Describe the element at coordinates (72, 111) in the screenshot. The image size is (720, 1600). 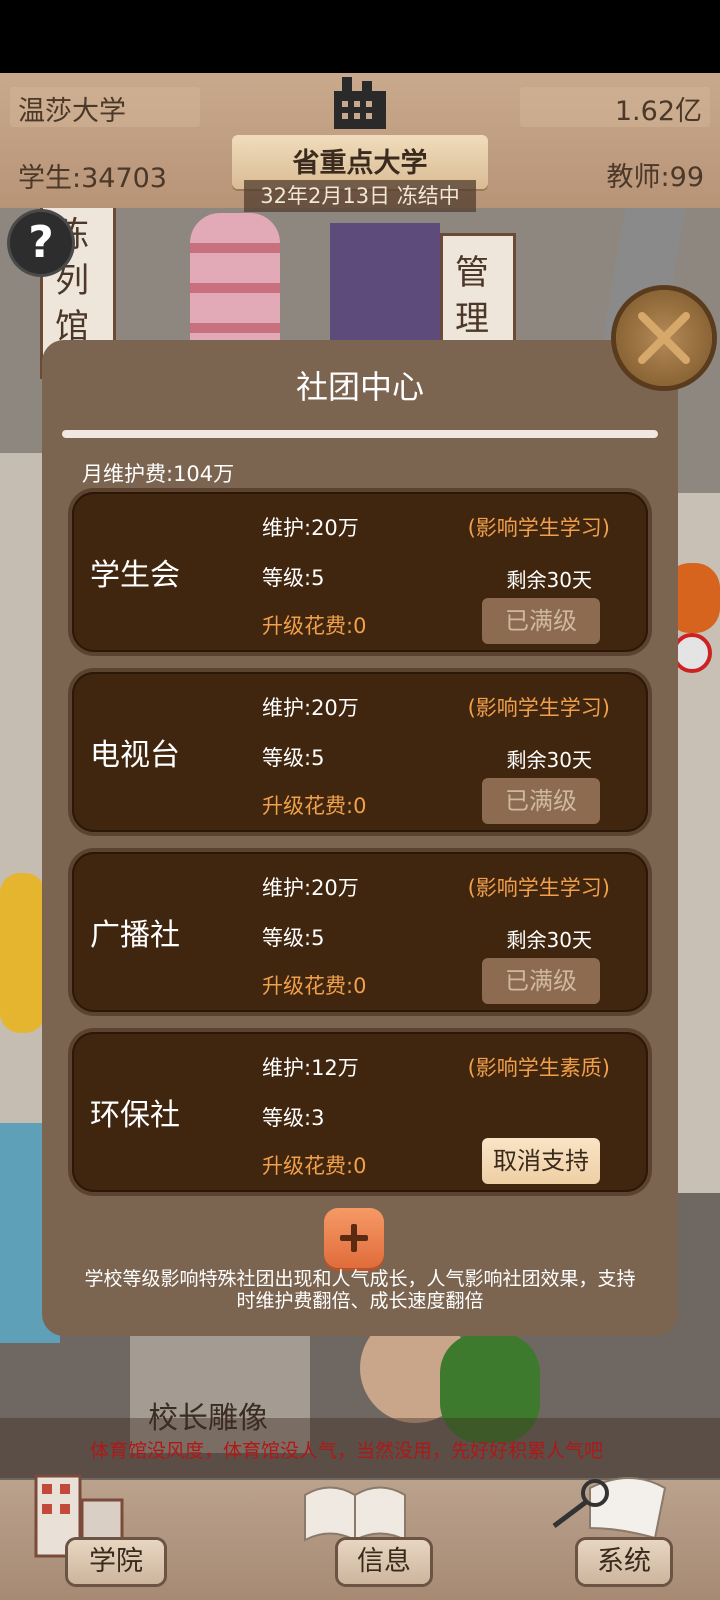
I see `school-name: 温莎大学` at that location.